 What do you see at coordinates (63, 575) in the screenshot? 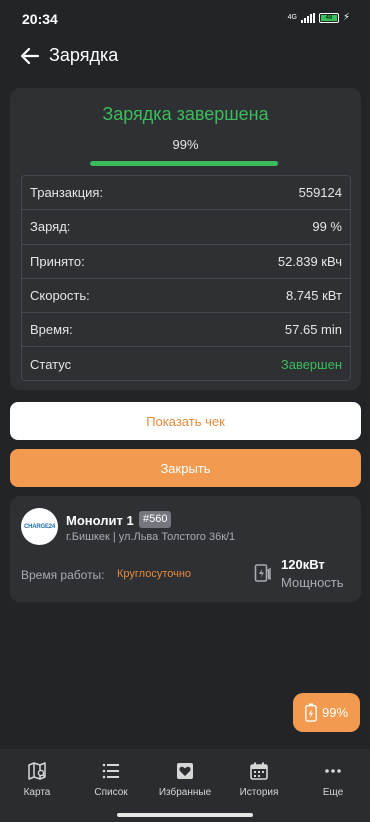
I see `working-hours-label: Время работы:` at bounding box center [63, 575].